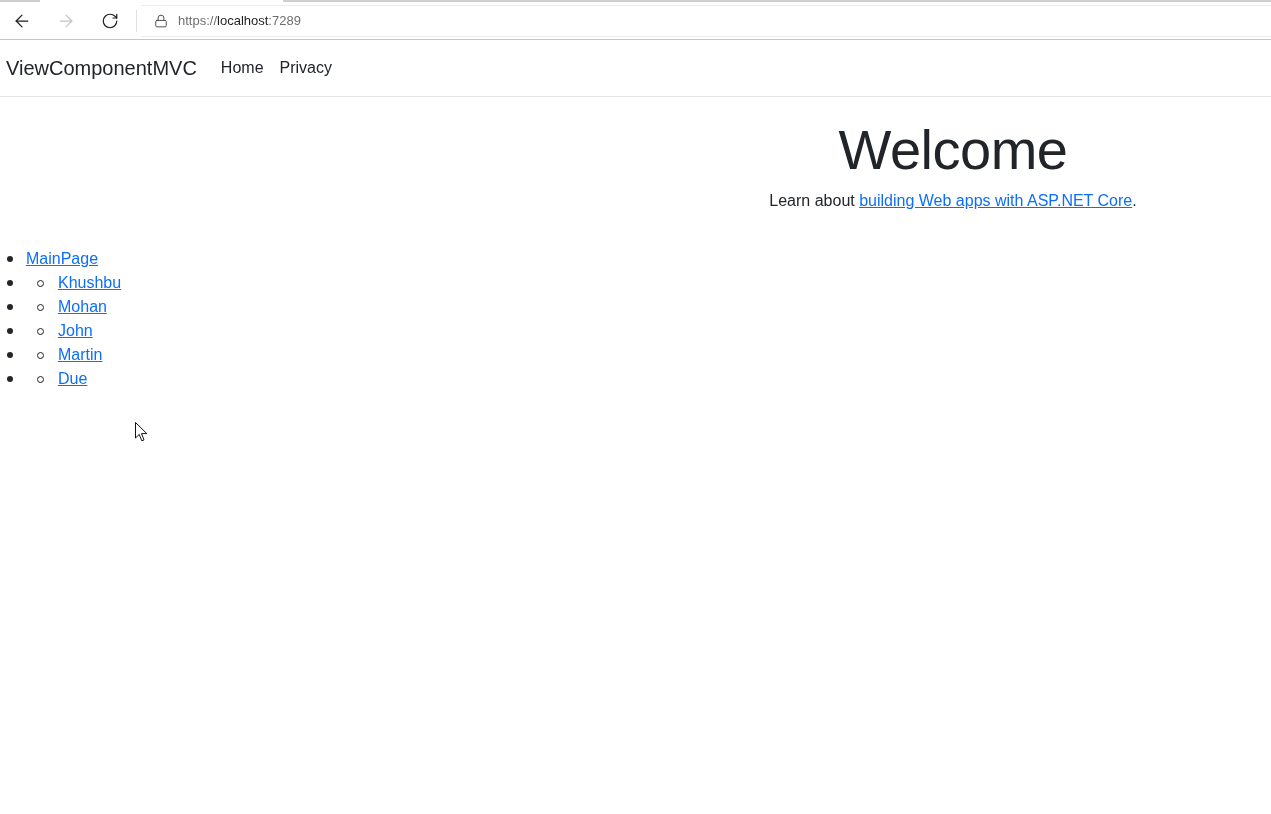 The height and width of the screenshot is (814, 1271). I want to click on brand-link: ViewComponentMVC, so click(101, 68).